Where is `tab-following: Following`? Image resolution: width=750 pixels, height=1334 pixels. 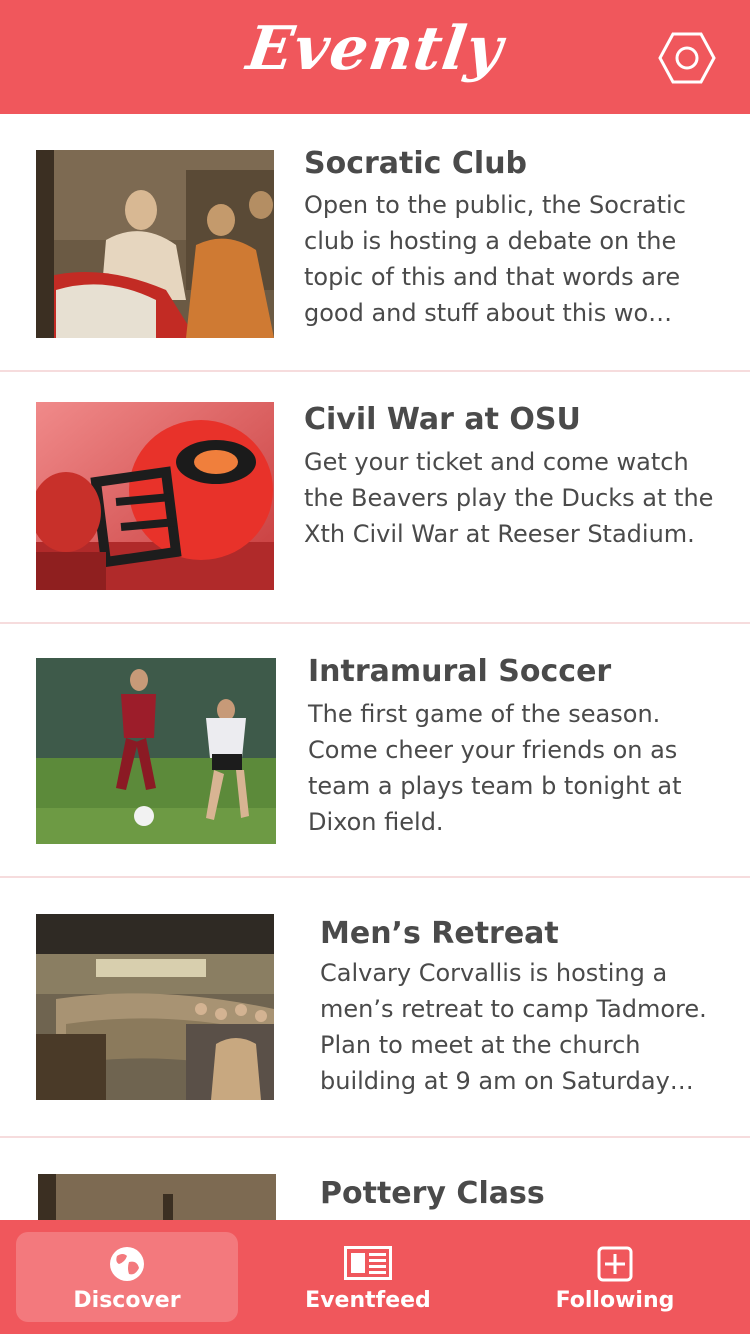
tab-following: Following is located at coordinates (615, 1277).